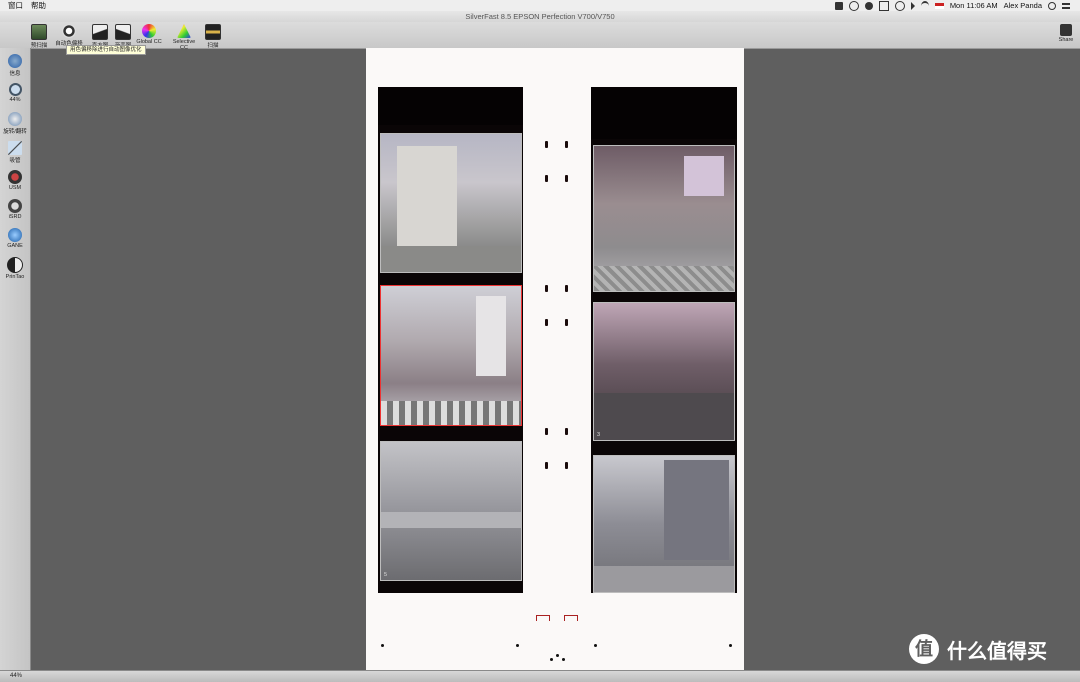 Image resolution: width=1080 pixels, height=682 pixels. What do you see at coordinates (16, 676) in the screenshot?
I see `zoom-level: 44%` at bounding box center [16, 676].